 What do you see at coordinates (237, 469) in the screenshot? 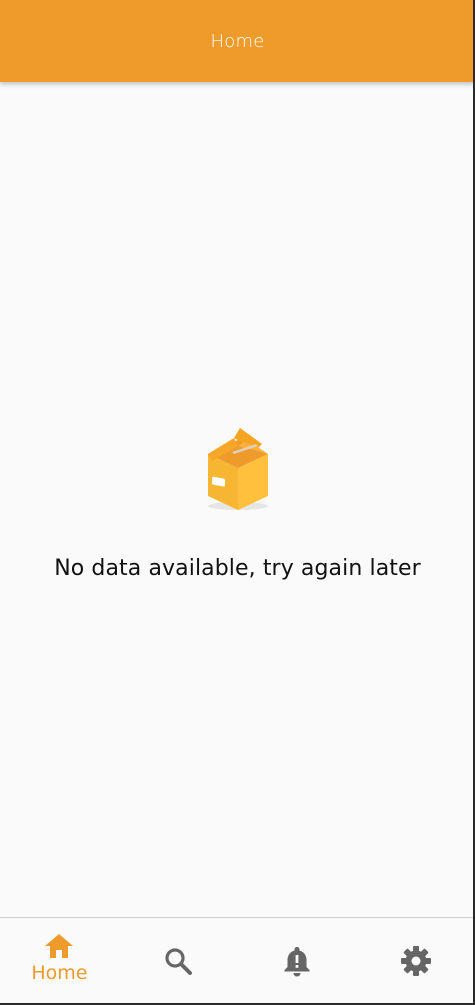
I see `empty-box-icon` at bounding box center [237, 469].